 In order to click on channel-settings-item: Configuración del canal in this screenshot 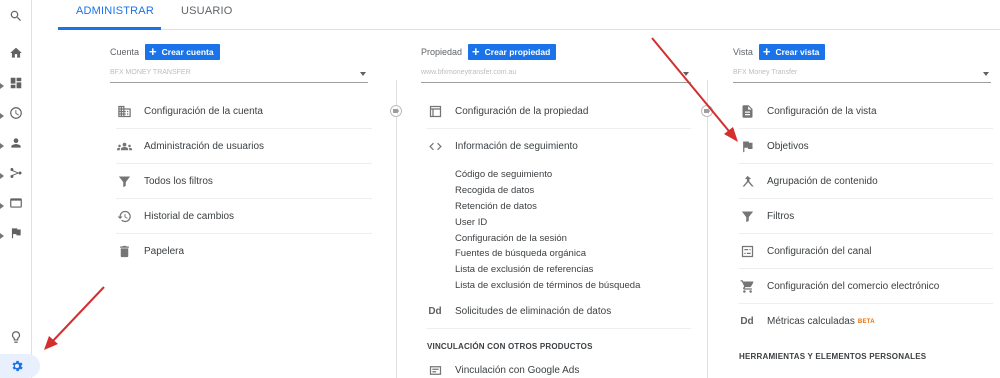, I will do `click(866, 251)`.